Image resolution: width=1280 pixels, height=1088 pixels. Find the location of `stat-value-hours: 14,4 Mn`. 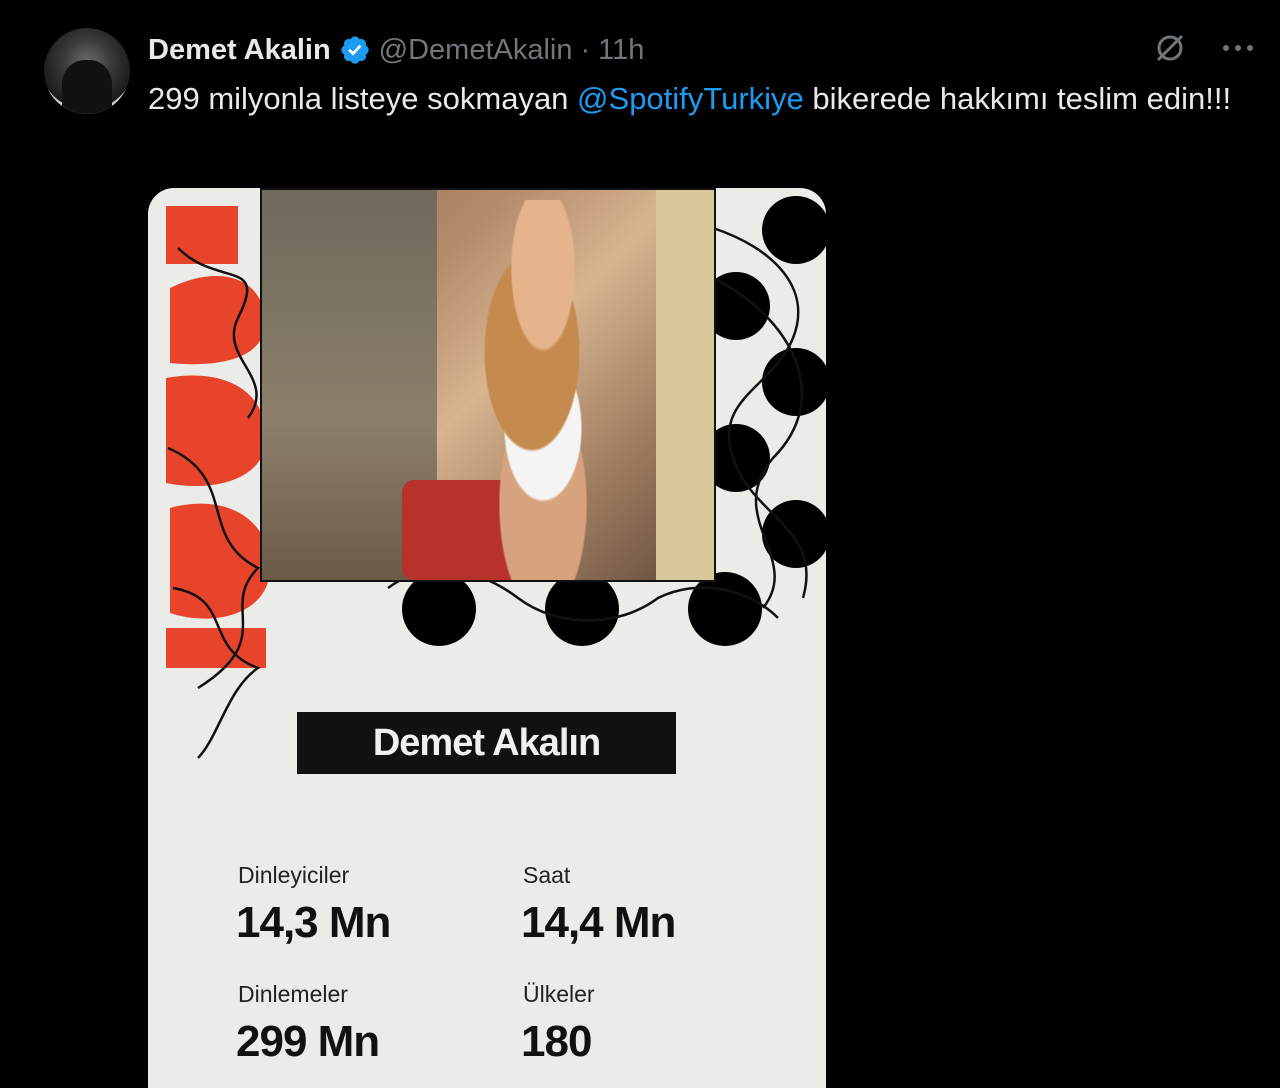

stat-value-hours: 14,4 Mn is located at coordinates (598, 922).